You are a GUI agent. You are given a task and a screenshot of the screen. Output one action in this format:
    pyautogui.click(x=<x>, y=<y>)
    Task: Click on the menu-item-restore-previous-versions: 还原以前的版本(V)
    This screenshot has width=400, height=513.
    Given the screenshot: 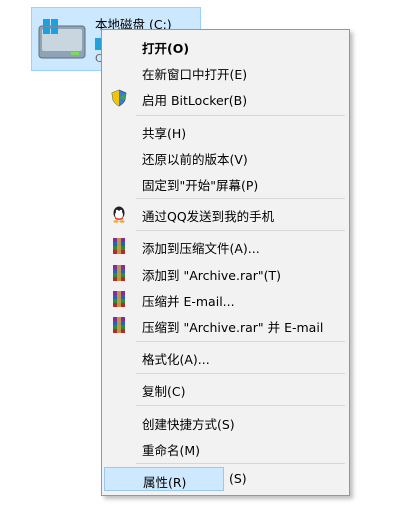 What is the action you would take?
    pyautogui.click(x=225, y=157)
    